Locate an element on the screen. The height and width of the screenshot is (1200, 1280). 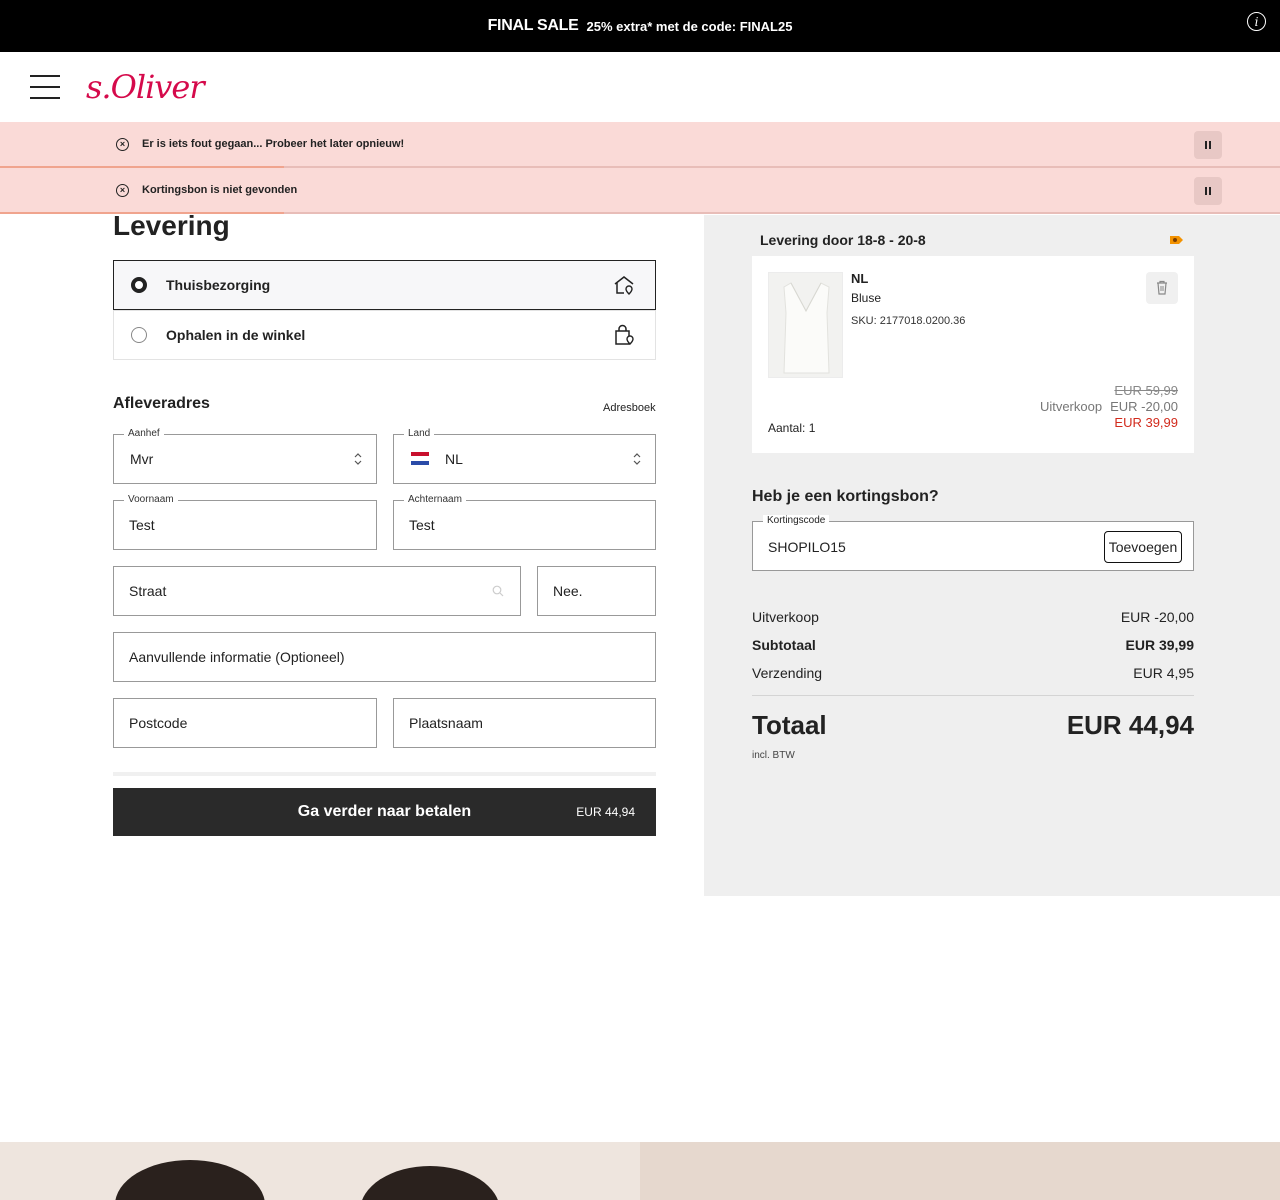
summary-line: Verzending EUR 4,95 is located at coordinates (973, 673).